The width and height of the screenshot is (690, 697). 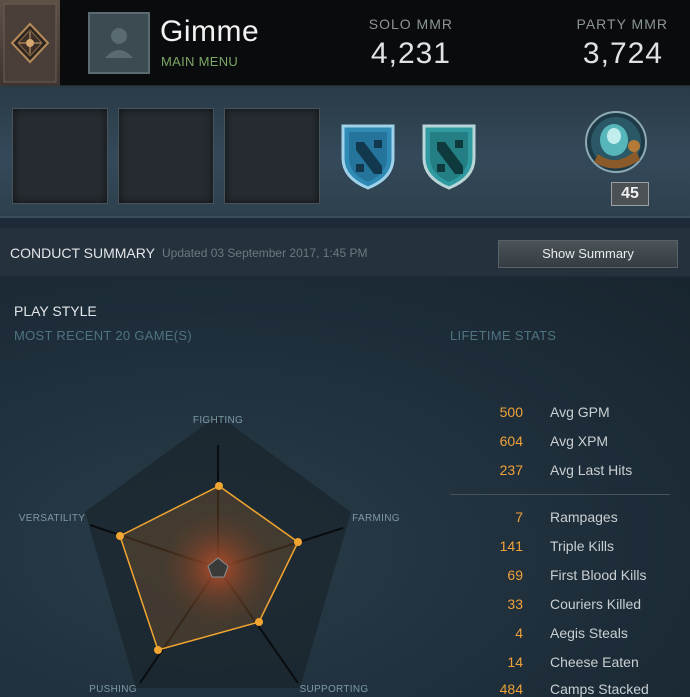 I want to click on radar-label-farming: FARMING, so click(x=376, y=518).